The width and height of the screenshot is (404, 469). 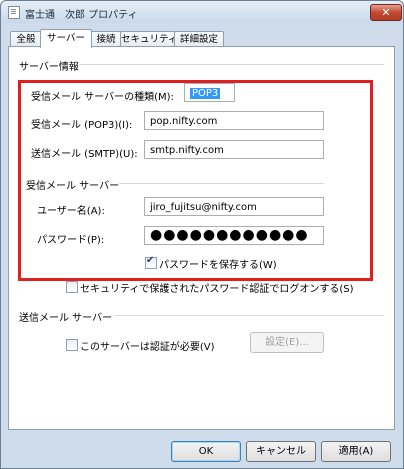 I want to click on outgoing-server-heading: 送信メール サーバー, so click(x=66, y=318).